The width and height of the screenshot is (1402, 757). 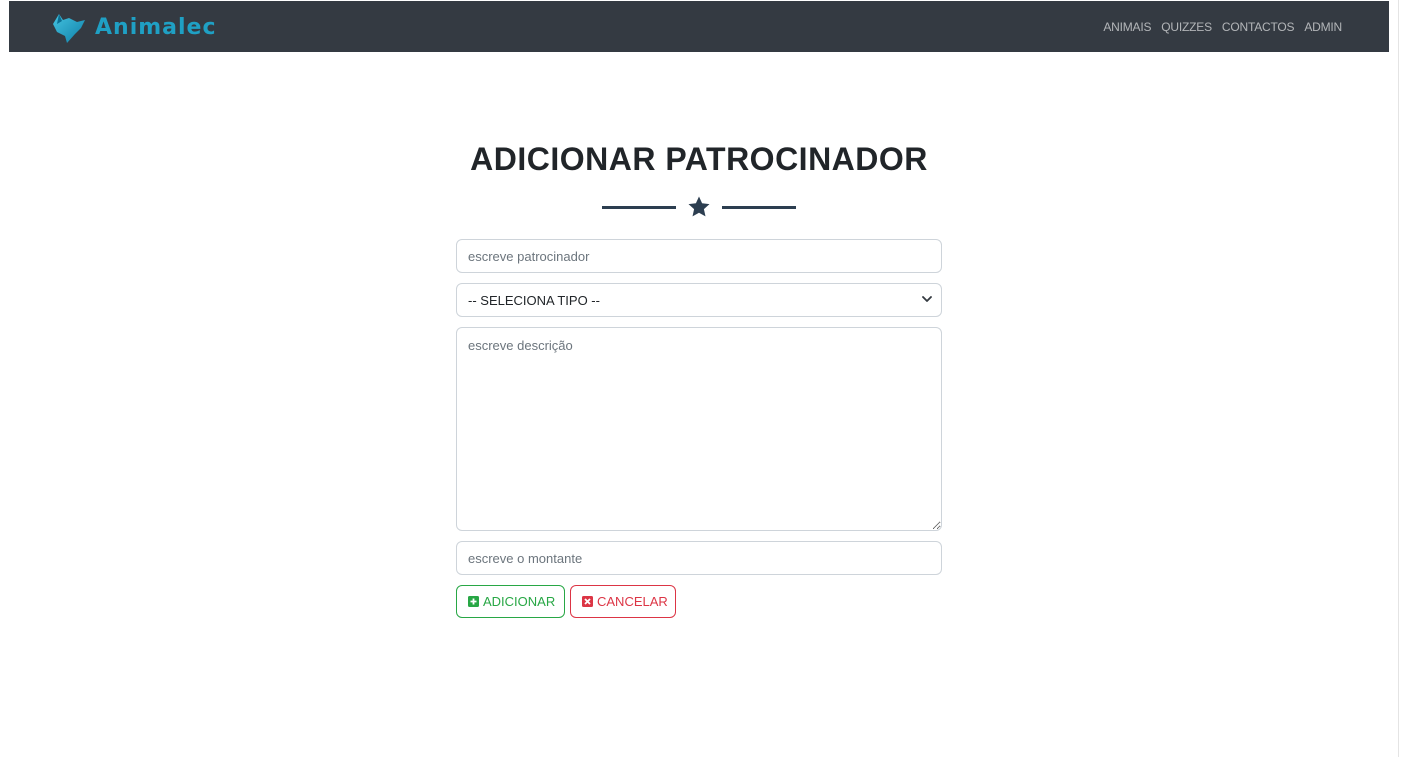 What do you see at coordinates (587, 601) in the screenshot?
I see `close-square-icon` at bounding box center [587, 601].